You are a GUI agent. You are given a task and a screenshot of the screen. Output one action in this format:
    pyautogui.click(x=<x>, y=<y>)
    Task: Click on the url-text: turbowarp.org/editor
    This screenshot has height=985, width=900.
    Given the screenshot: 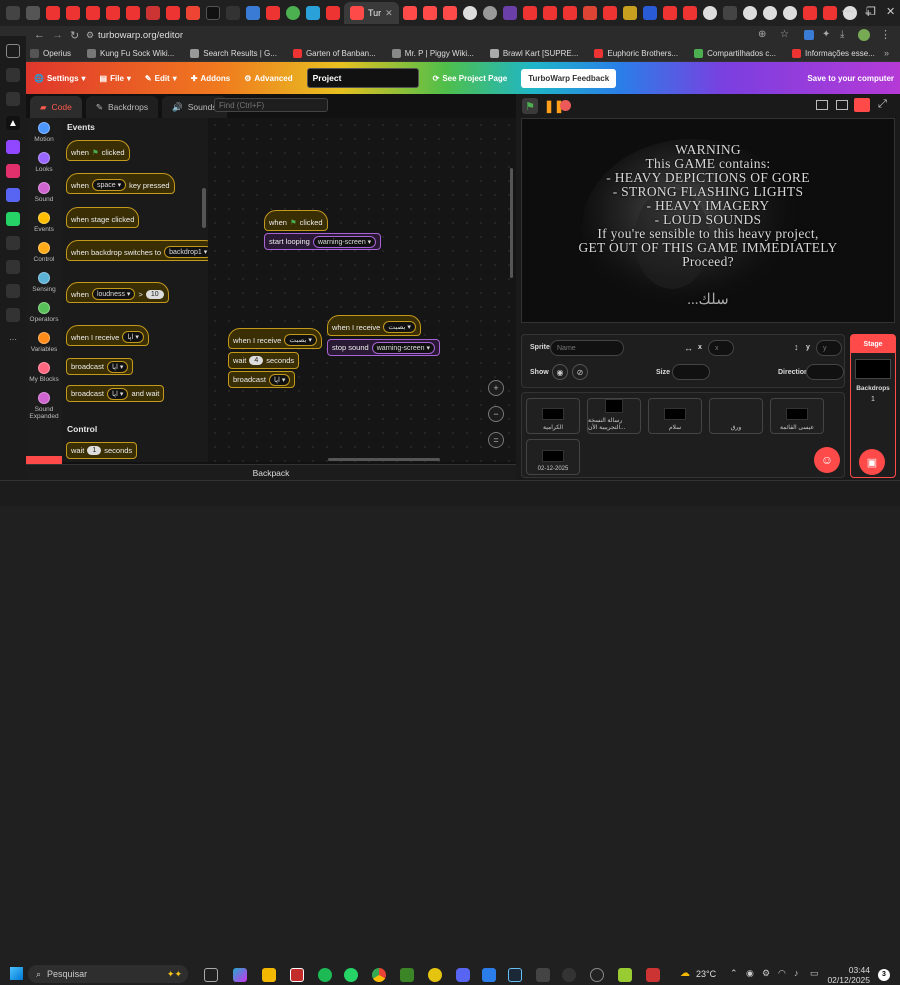 What is the action you would take?
    pyautogui.click(x=140, y=35)
    